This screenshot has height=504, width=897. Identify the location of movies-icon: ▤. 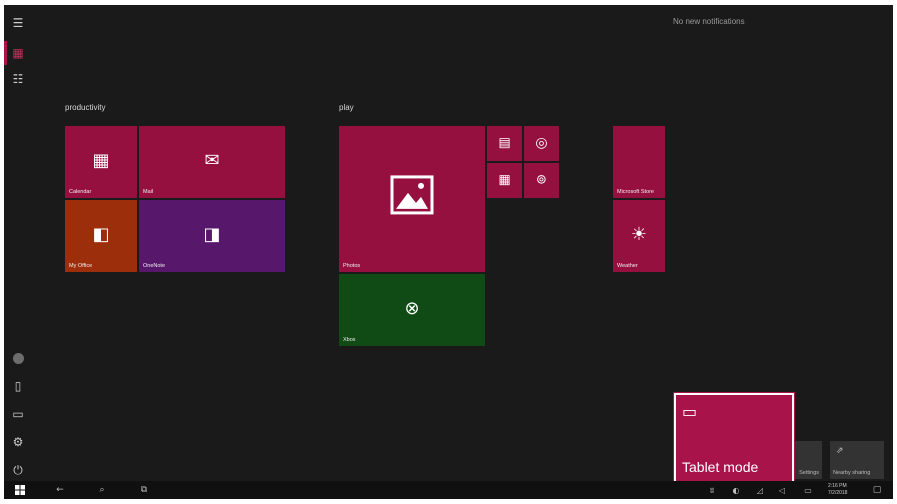
(504, 143).